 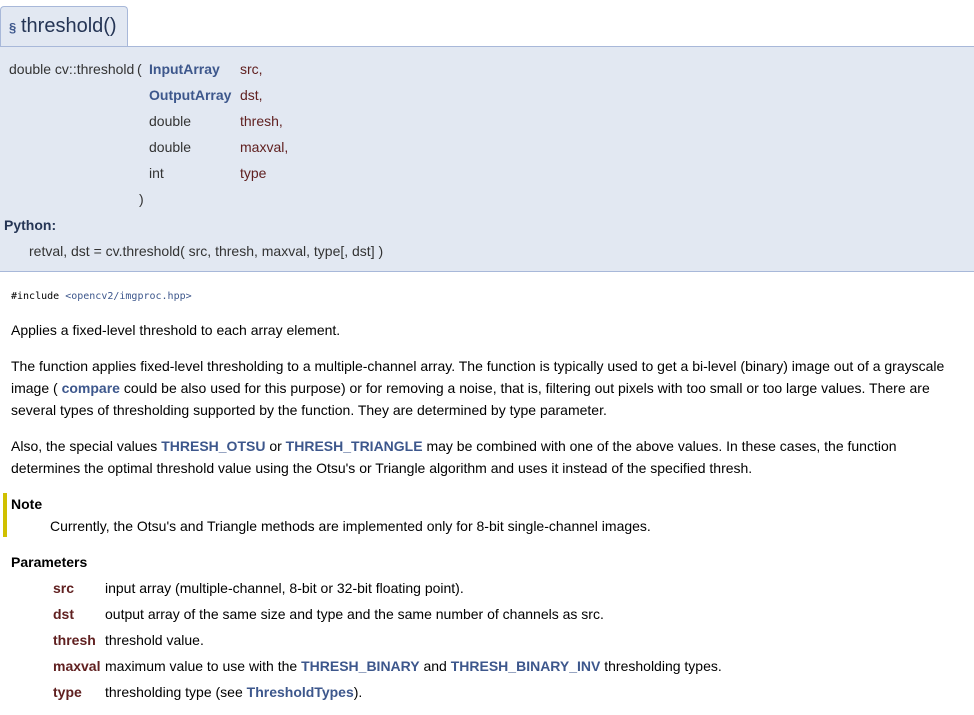 What do you see at coordinates (72, 69) in the screenshot?
I see `function-signature: double cv::threshold` at bounding box center [72, 69].